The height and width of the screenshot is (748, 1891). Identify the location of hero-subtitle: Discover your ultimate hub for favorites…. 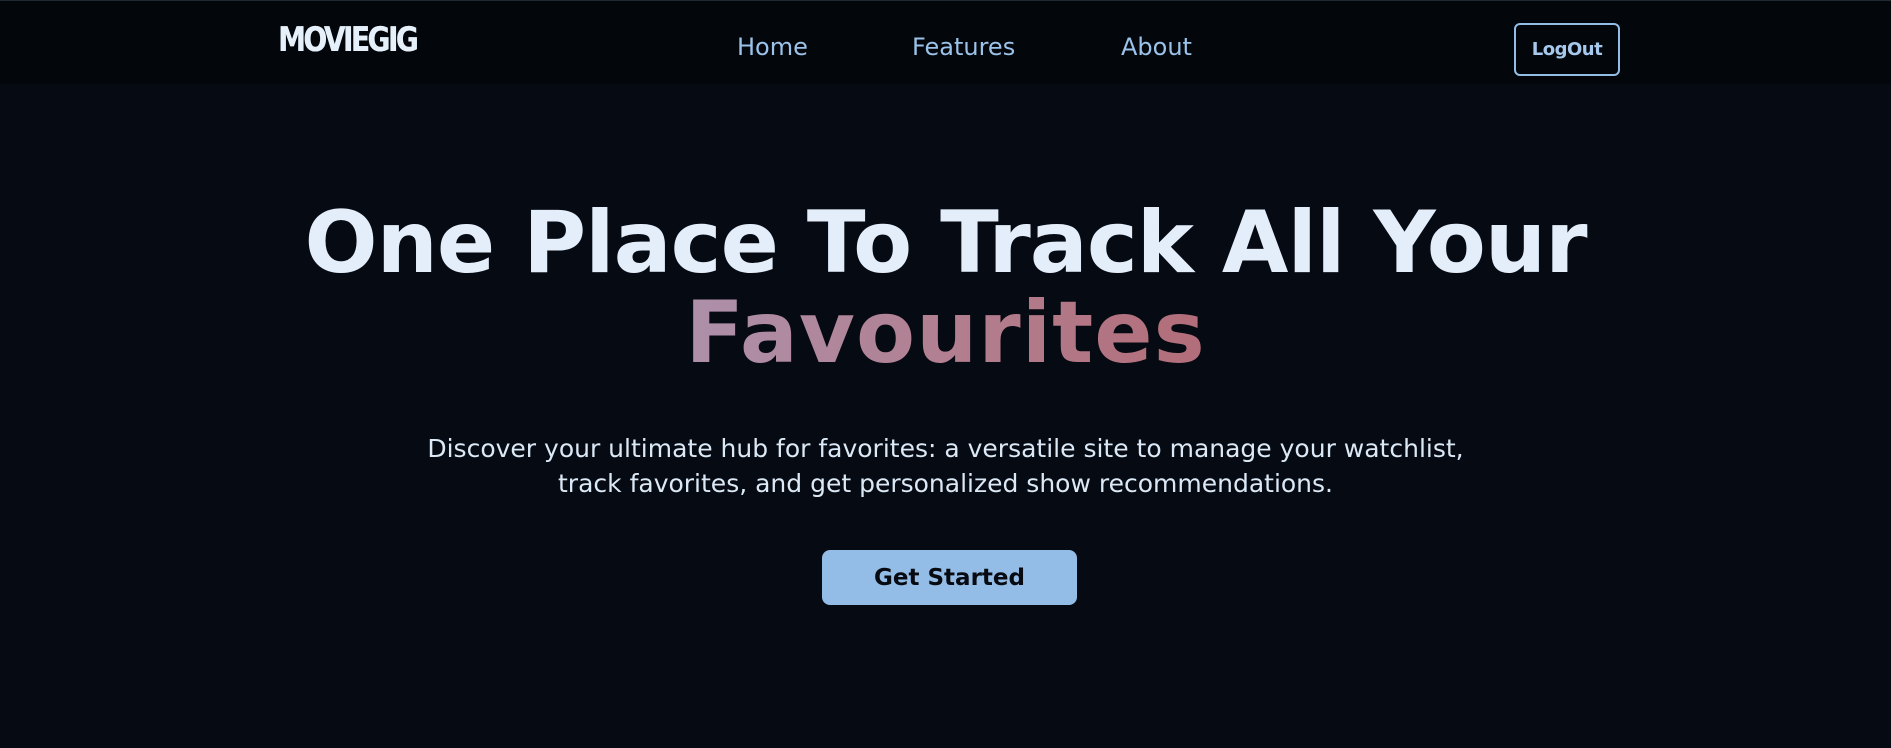
(945, 466).